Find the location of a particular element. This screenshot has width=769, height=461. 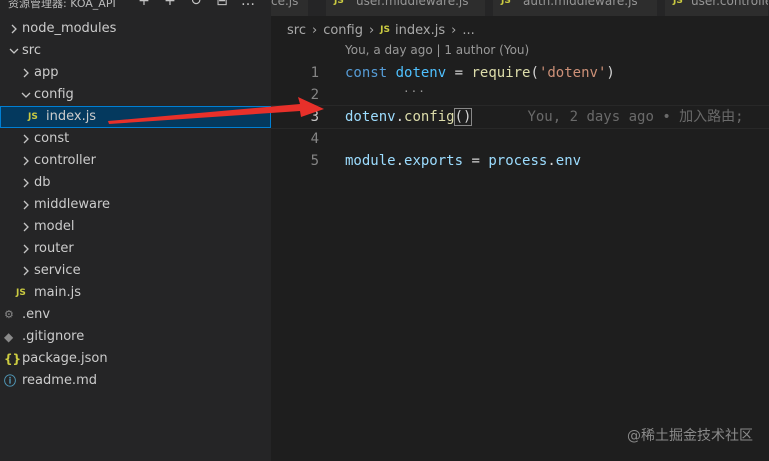

property: env is located at coordinates (568, 161).